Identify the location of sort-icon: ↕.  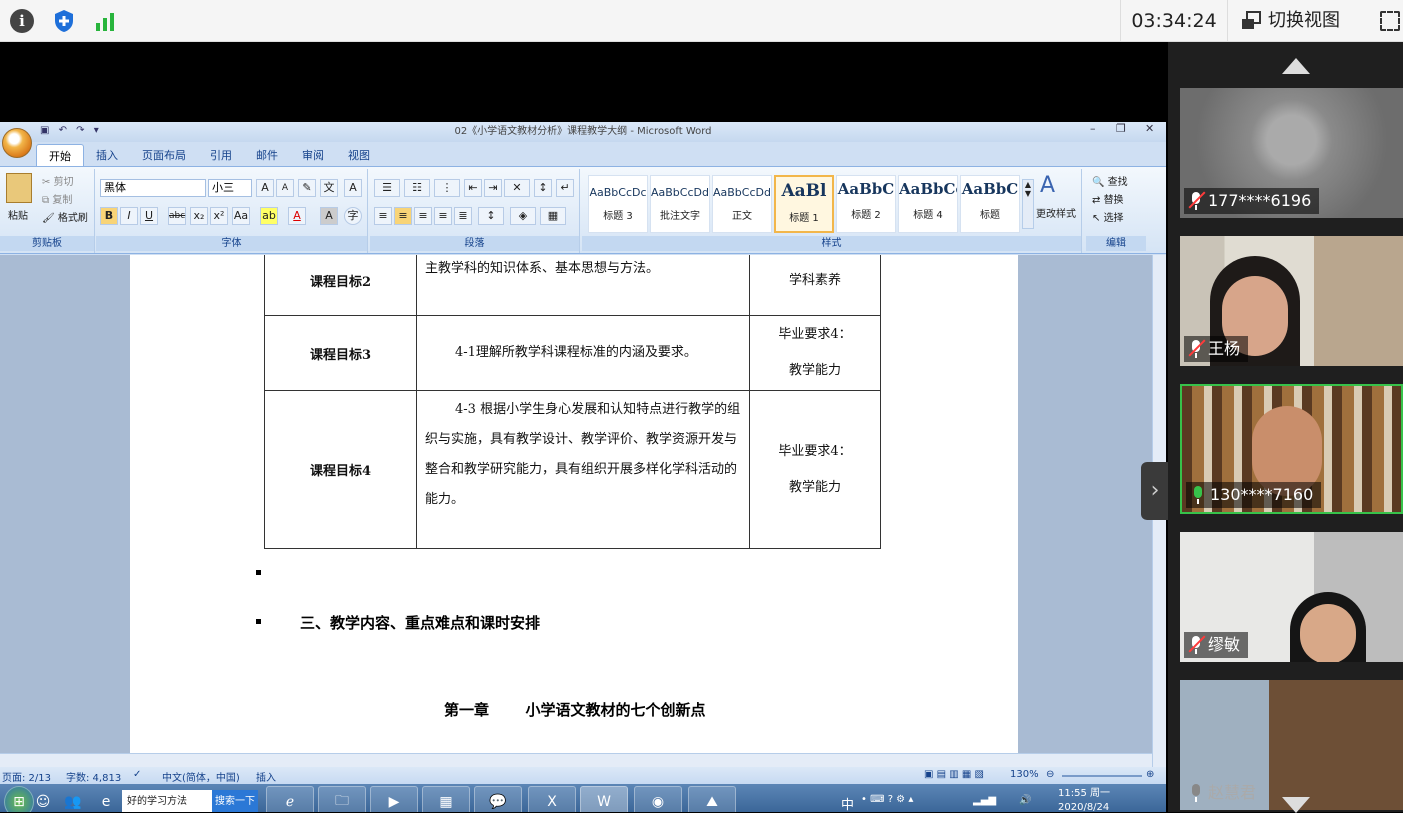
(543, 188).